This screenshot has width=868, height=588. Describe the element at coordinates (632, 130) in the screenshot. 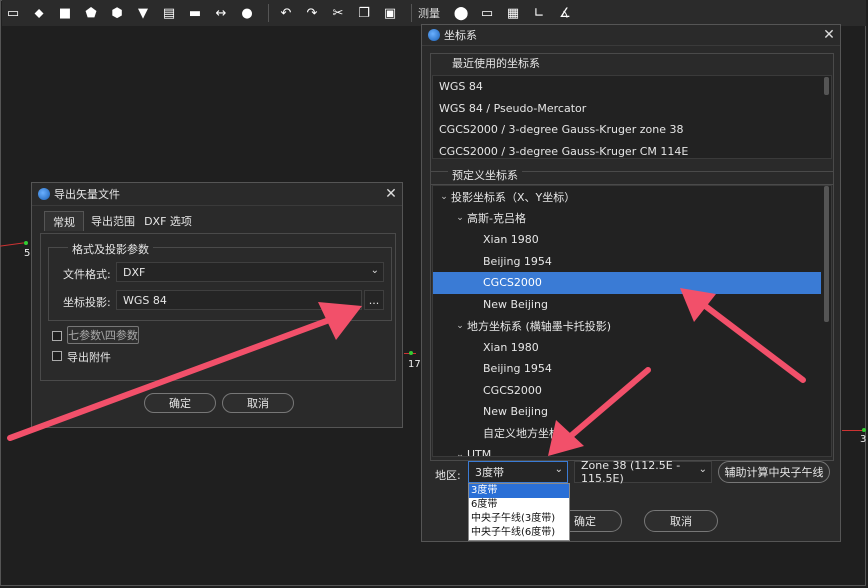

I see `list-item: CGCS2000 / 3-degree Gauss-Kruger zone 38` at that location.